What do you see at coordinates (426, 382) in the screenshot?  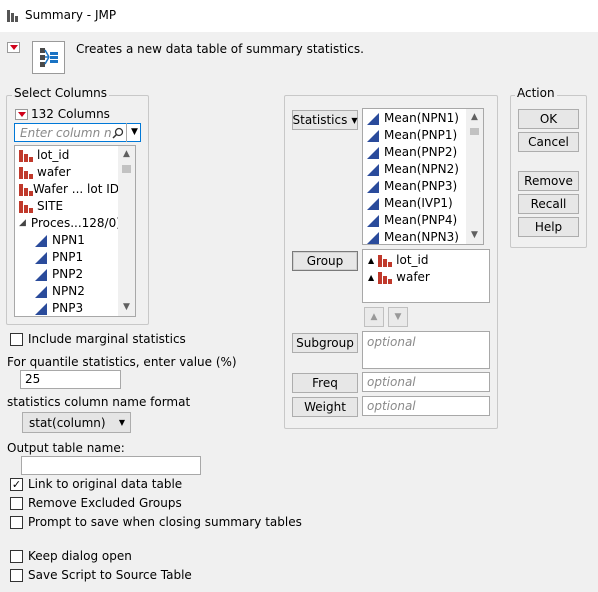 I see `freq-field: optional` at bounding box center [426, 382].